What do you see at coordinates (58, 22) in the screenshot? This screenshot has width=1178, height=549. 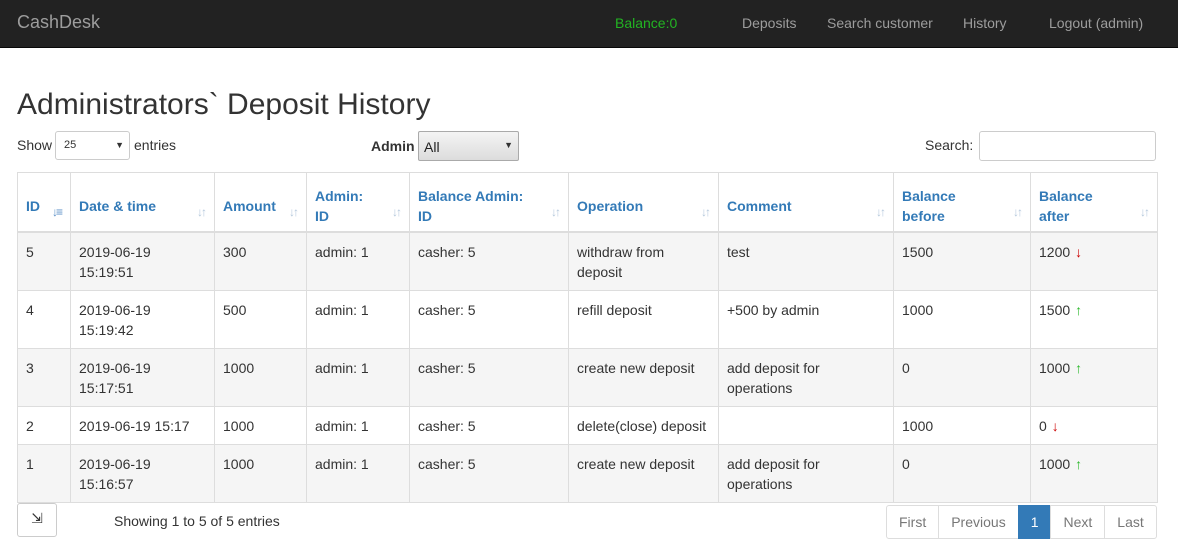 I see `brand-logo: CashDesk` at bounding box center [58, 22].